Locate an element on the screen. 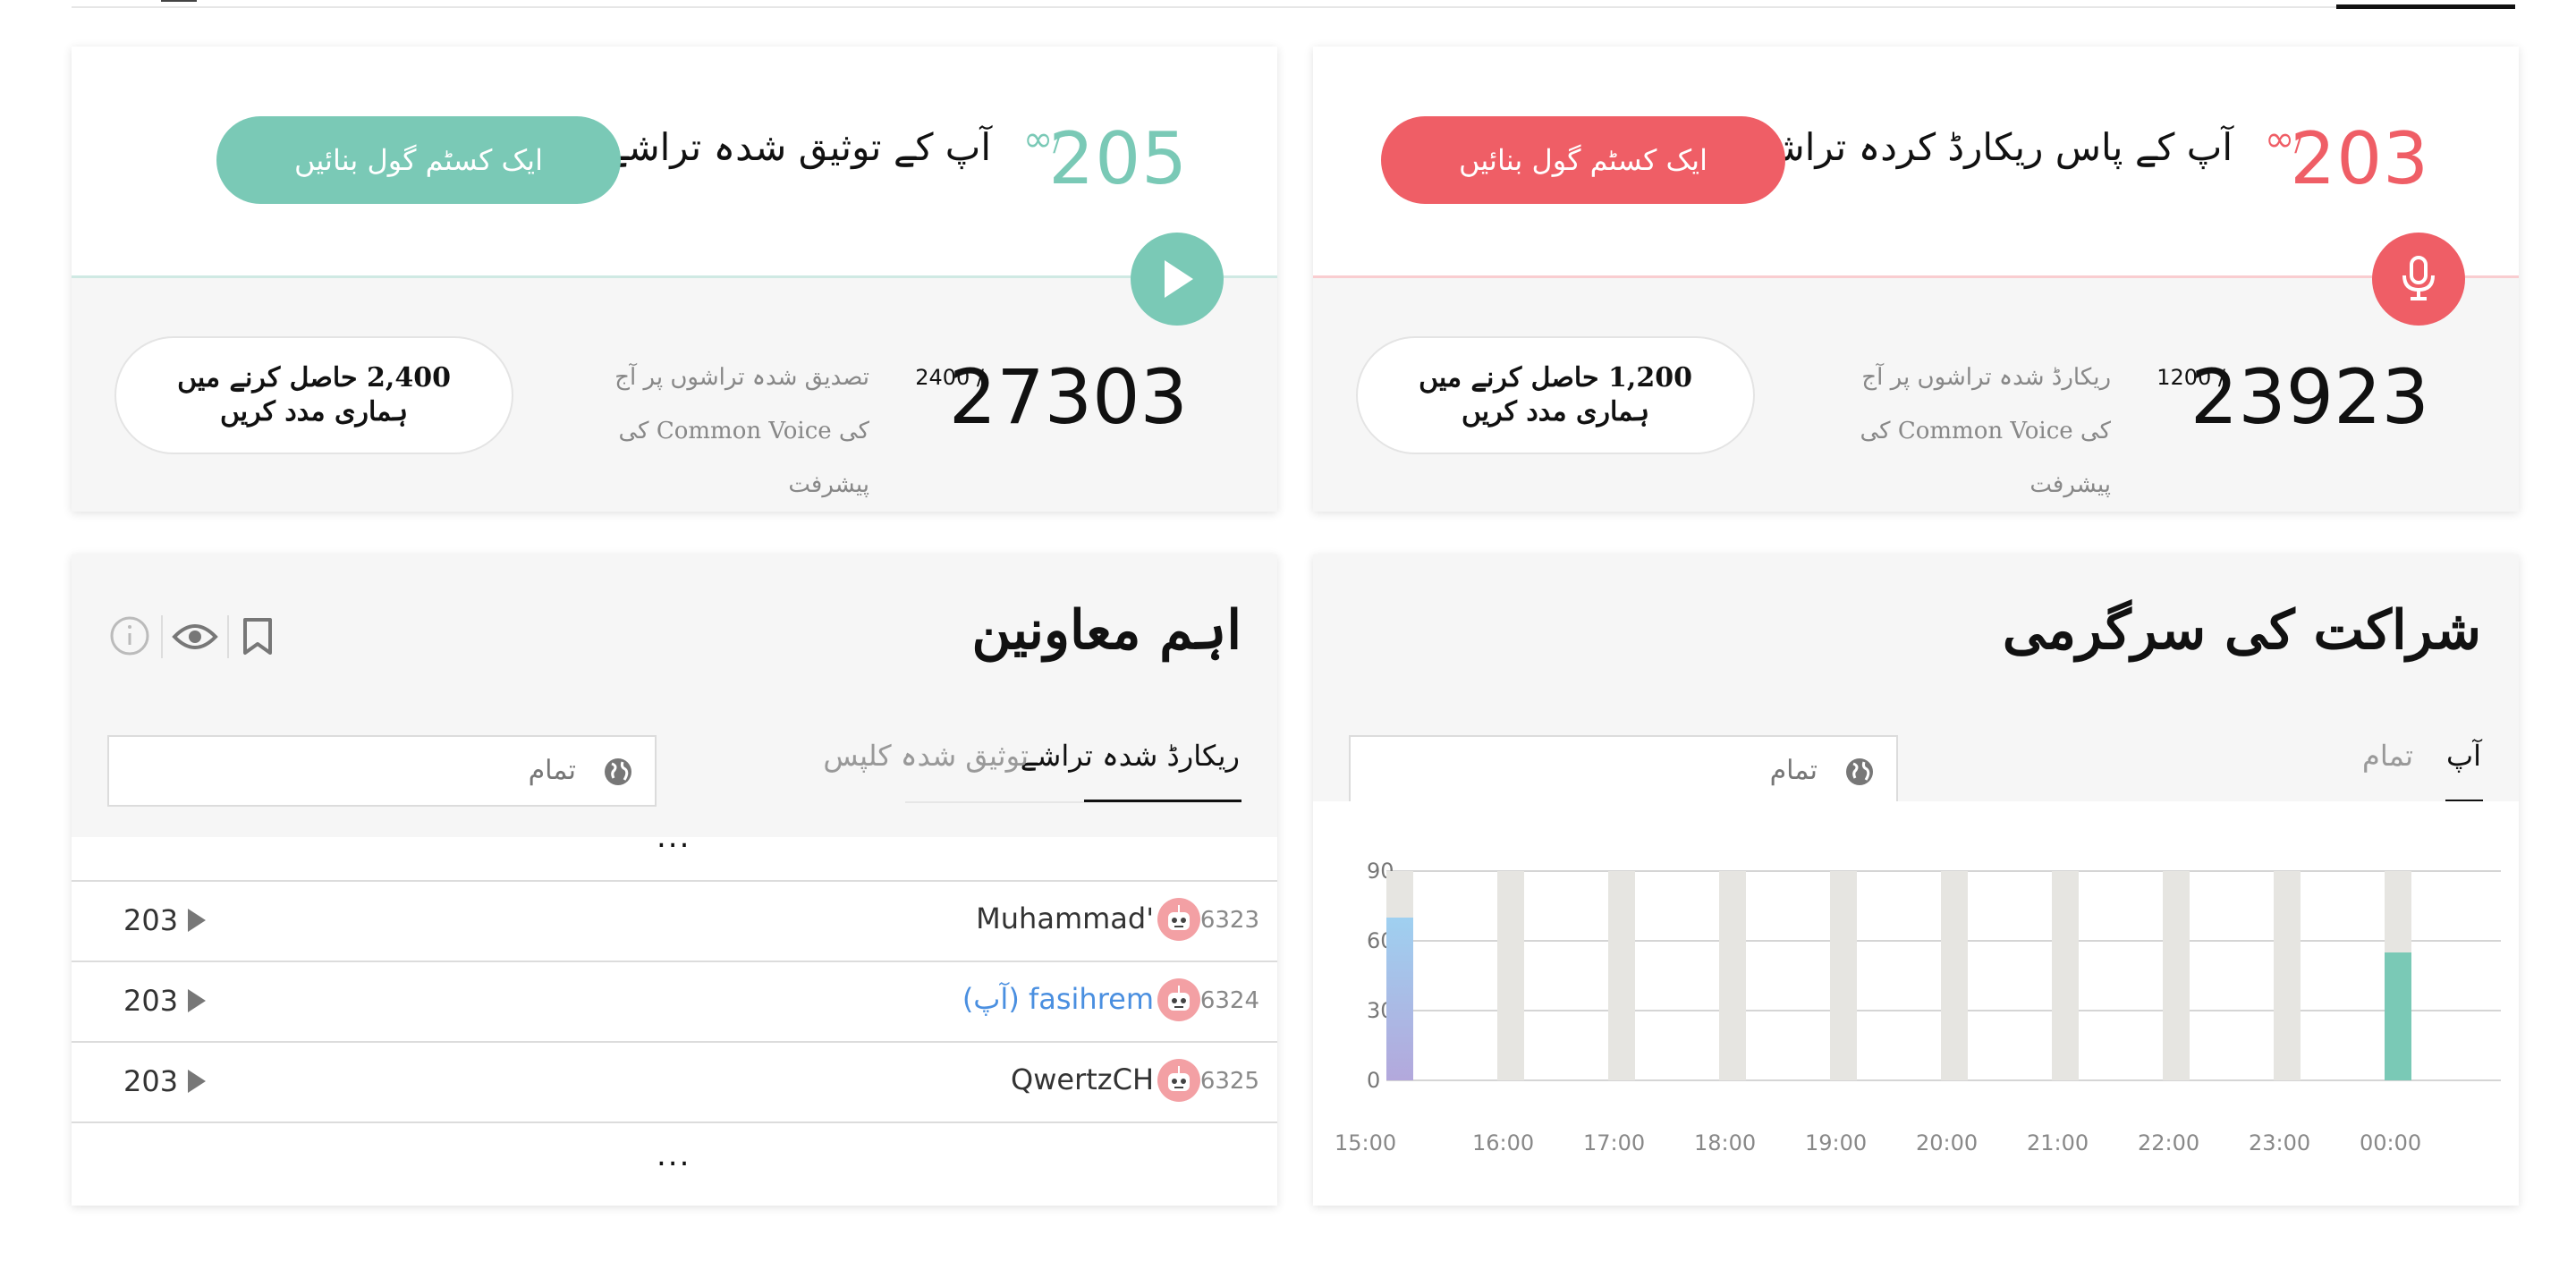 Image resolution: width=2576 pixels, height=1261 pixels. rank: 6324 is located at coordinates (1229, 1001).